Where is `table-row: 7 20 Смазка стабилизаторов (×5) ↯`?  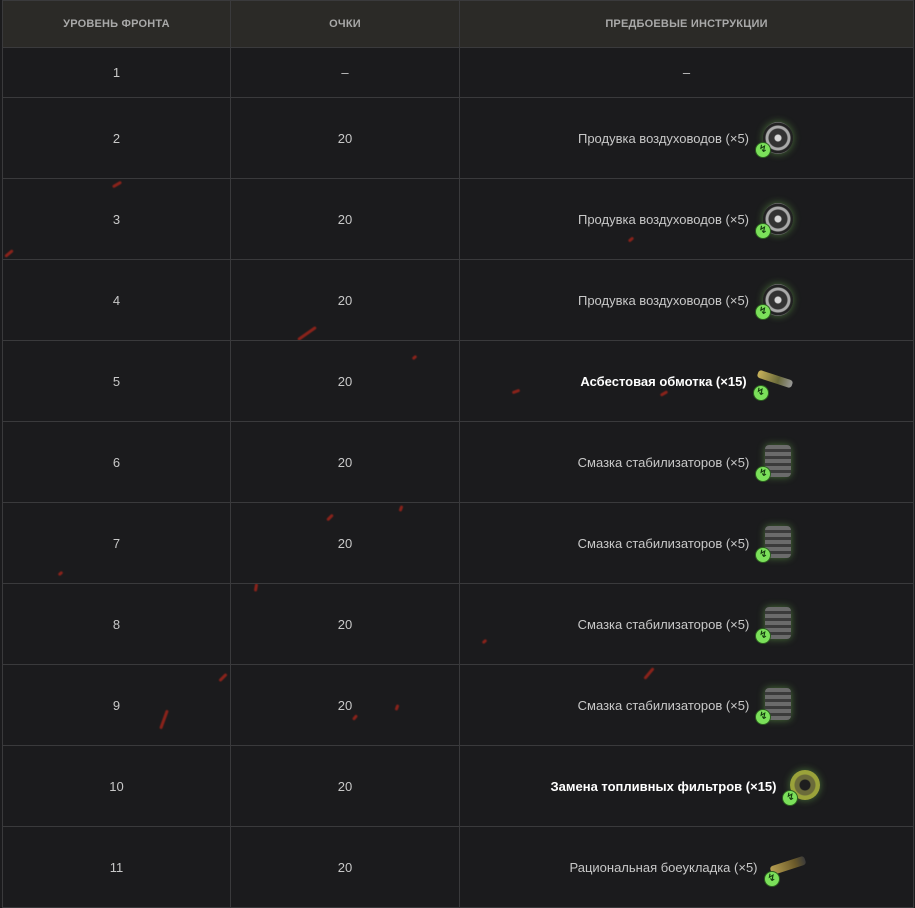 table-row: 7 20 Смазка стабилизаторов (×5) ↯ is located at coordinates (458, 543).